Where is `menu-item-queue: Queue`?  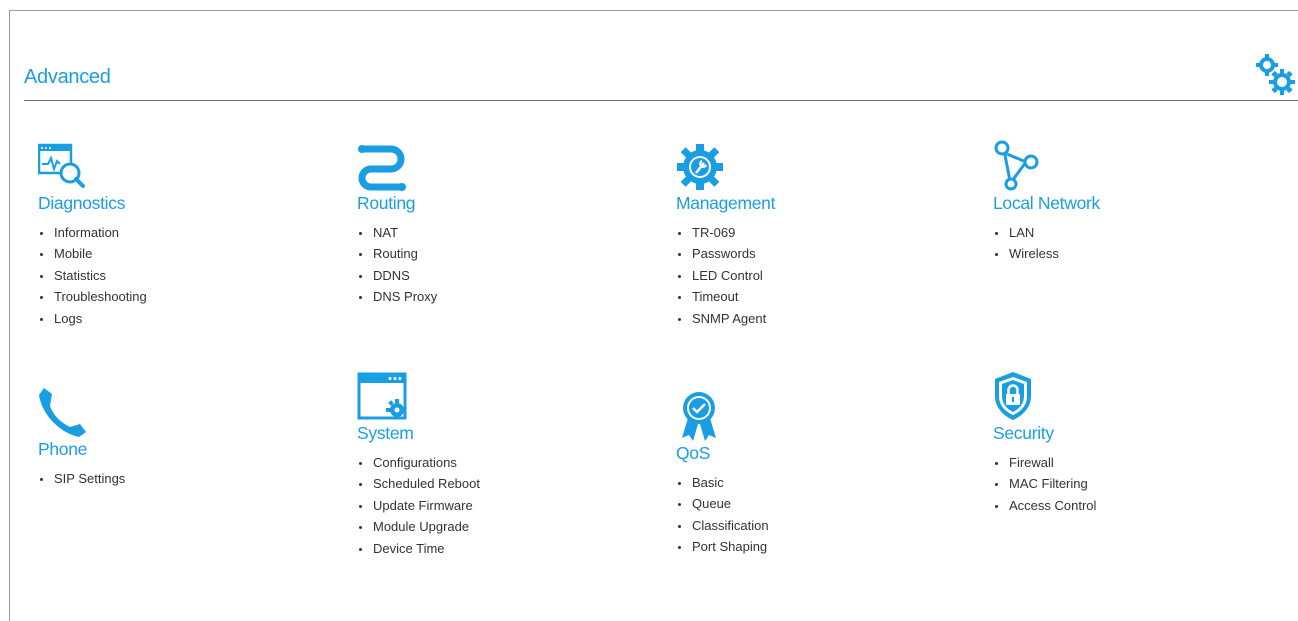
menu-item-queue: Queue is located at coordinates (796, 503).